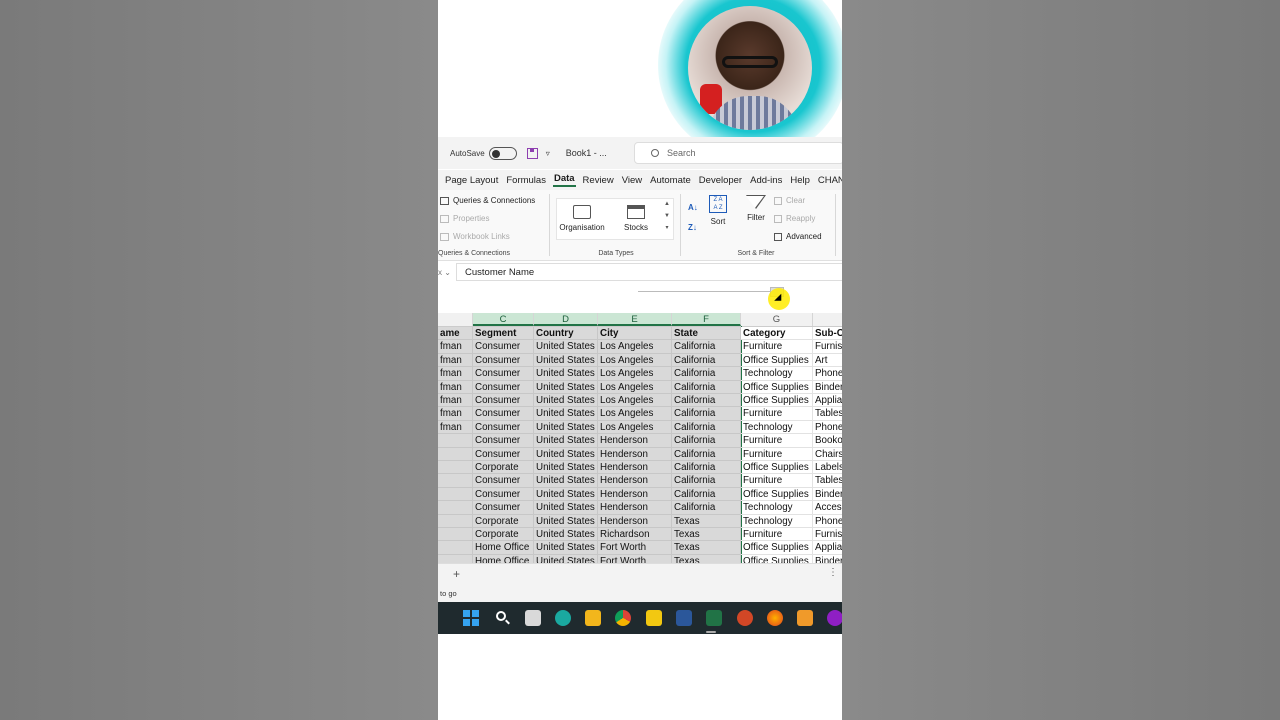  What do you see at coordinates (635, 319) in the screenshot?
I see `column-header-col-e: E` at bounding box center [635, 319].